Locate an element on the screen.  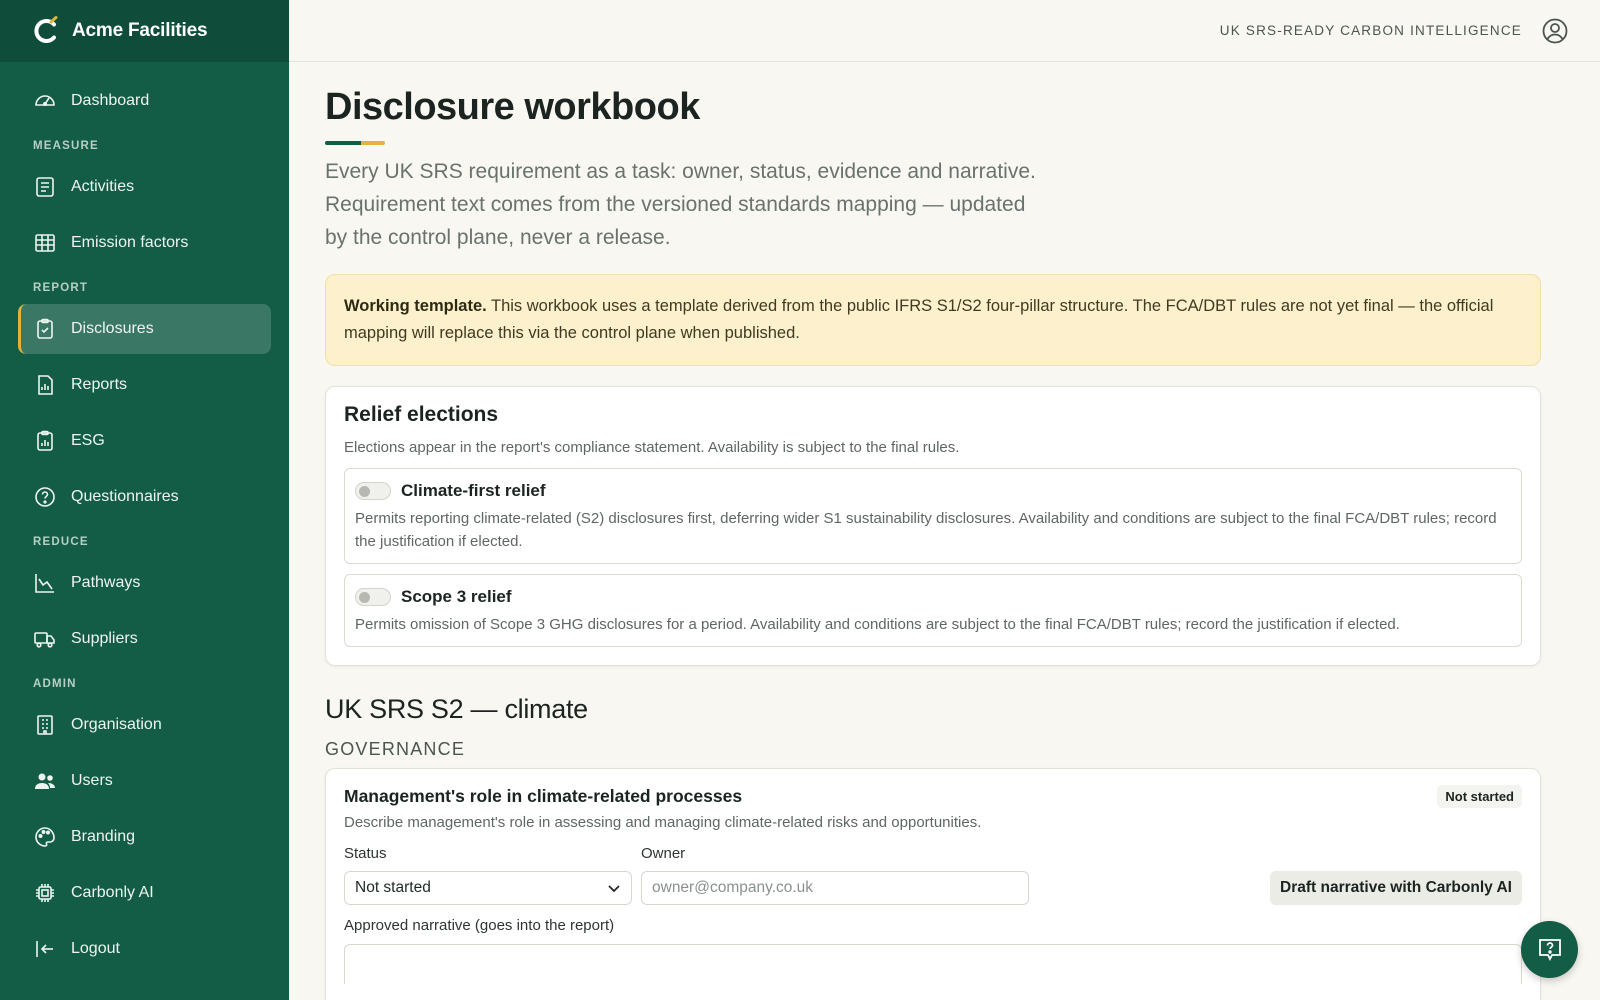
help-chat-button is located at coordinates (1549, 949).